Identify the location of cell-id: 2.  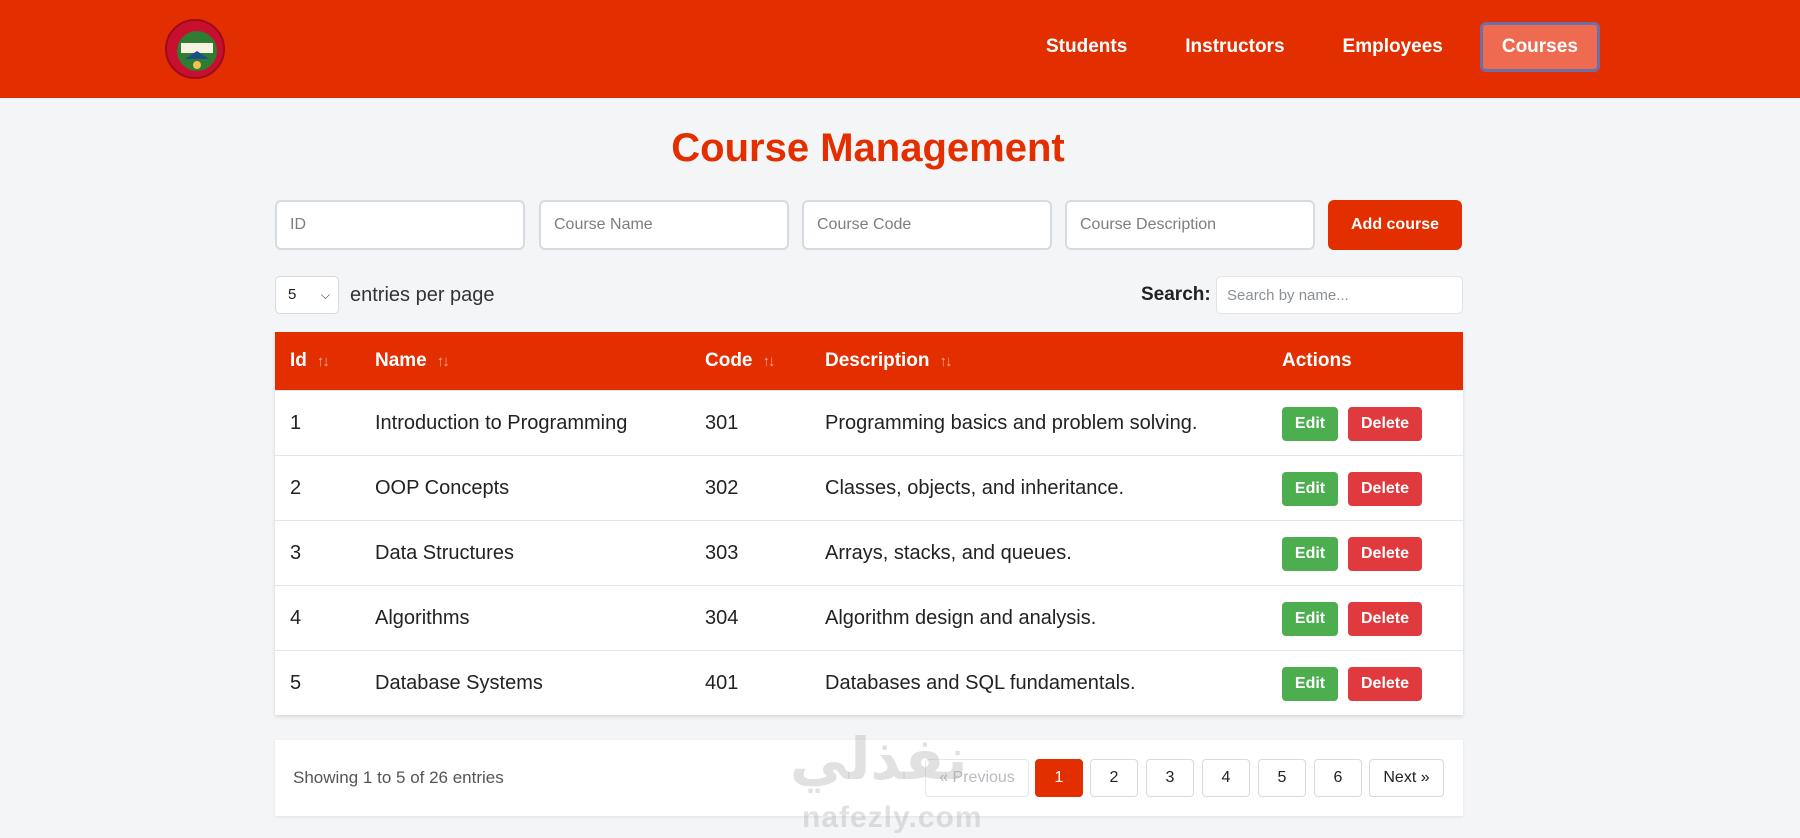
(296, 488).